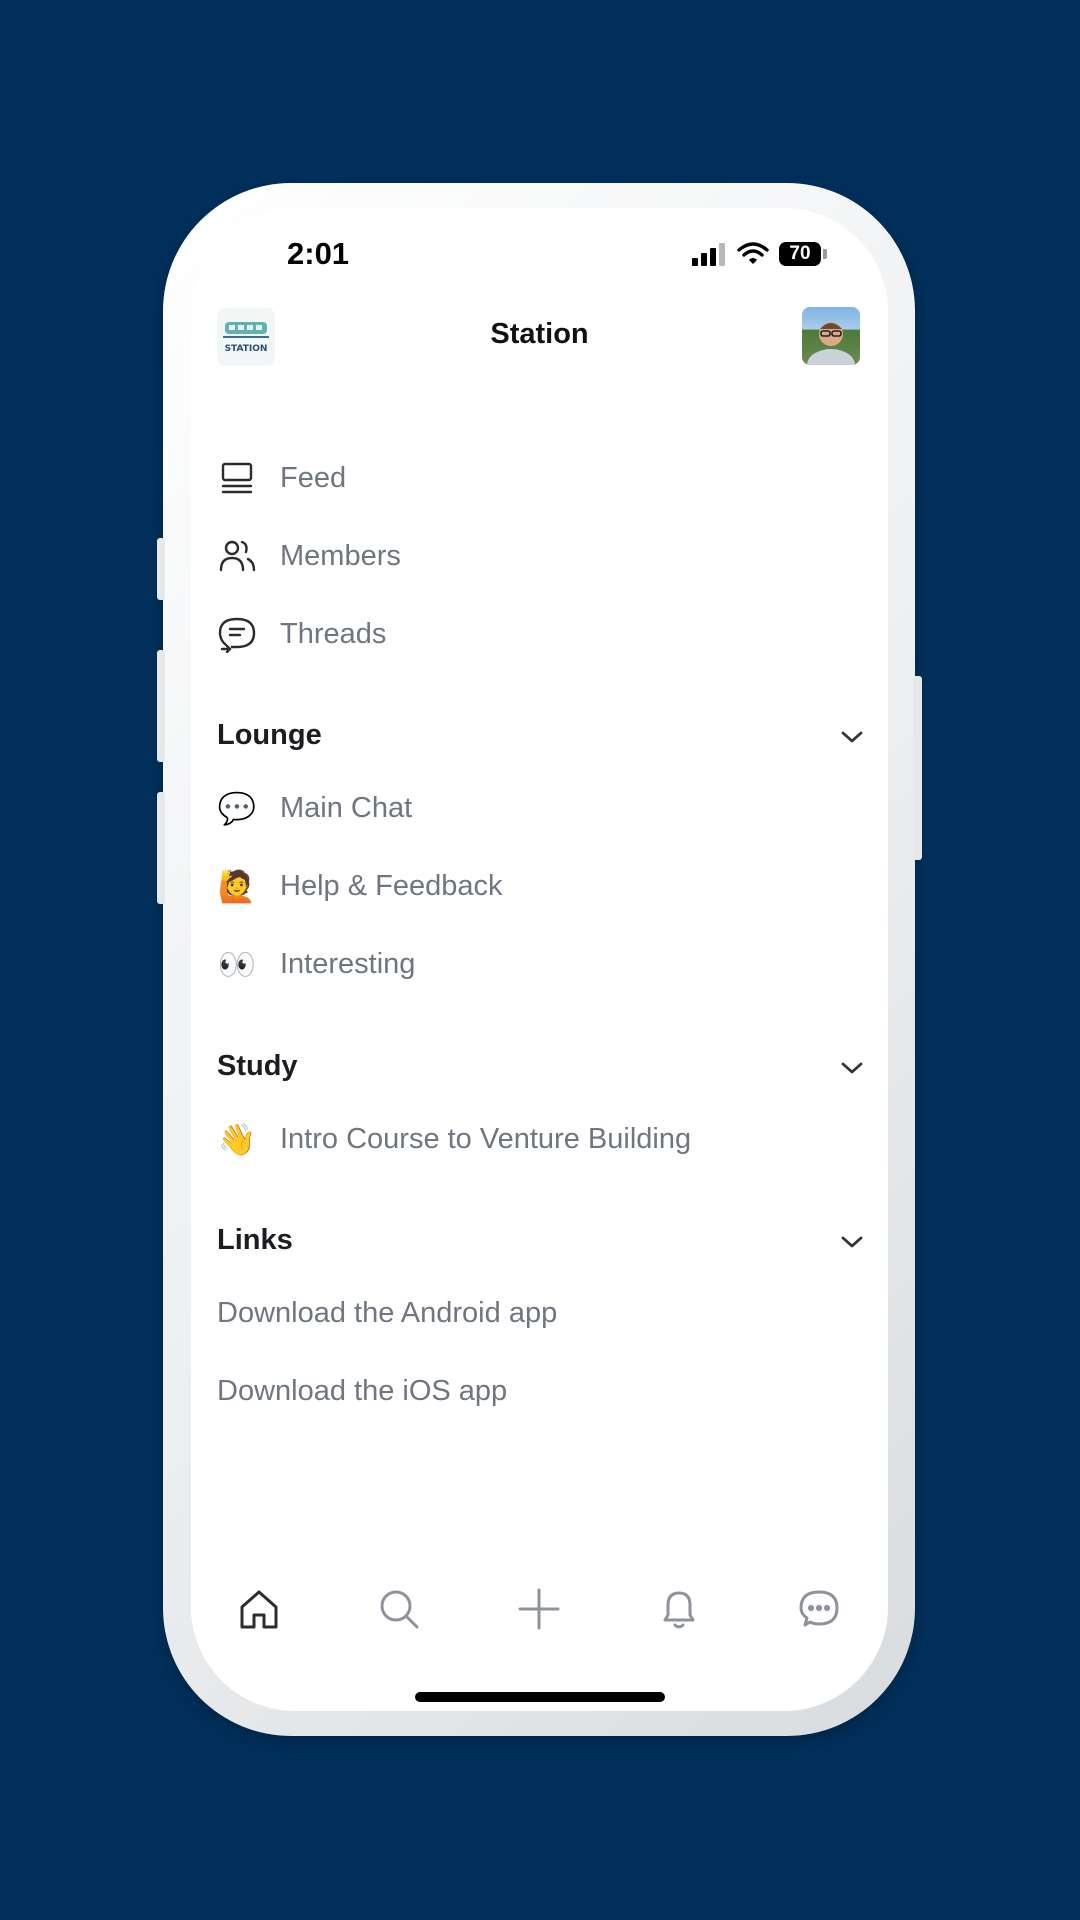  Describe the element at coordinates (540, 1697) in the screenshot. I see `home-indicator` at that location.